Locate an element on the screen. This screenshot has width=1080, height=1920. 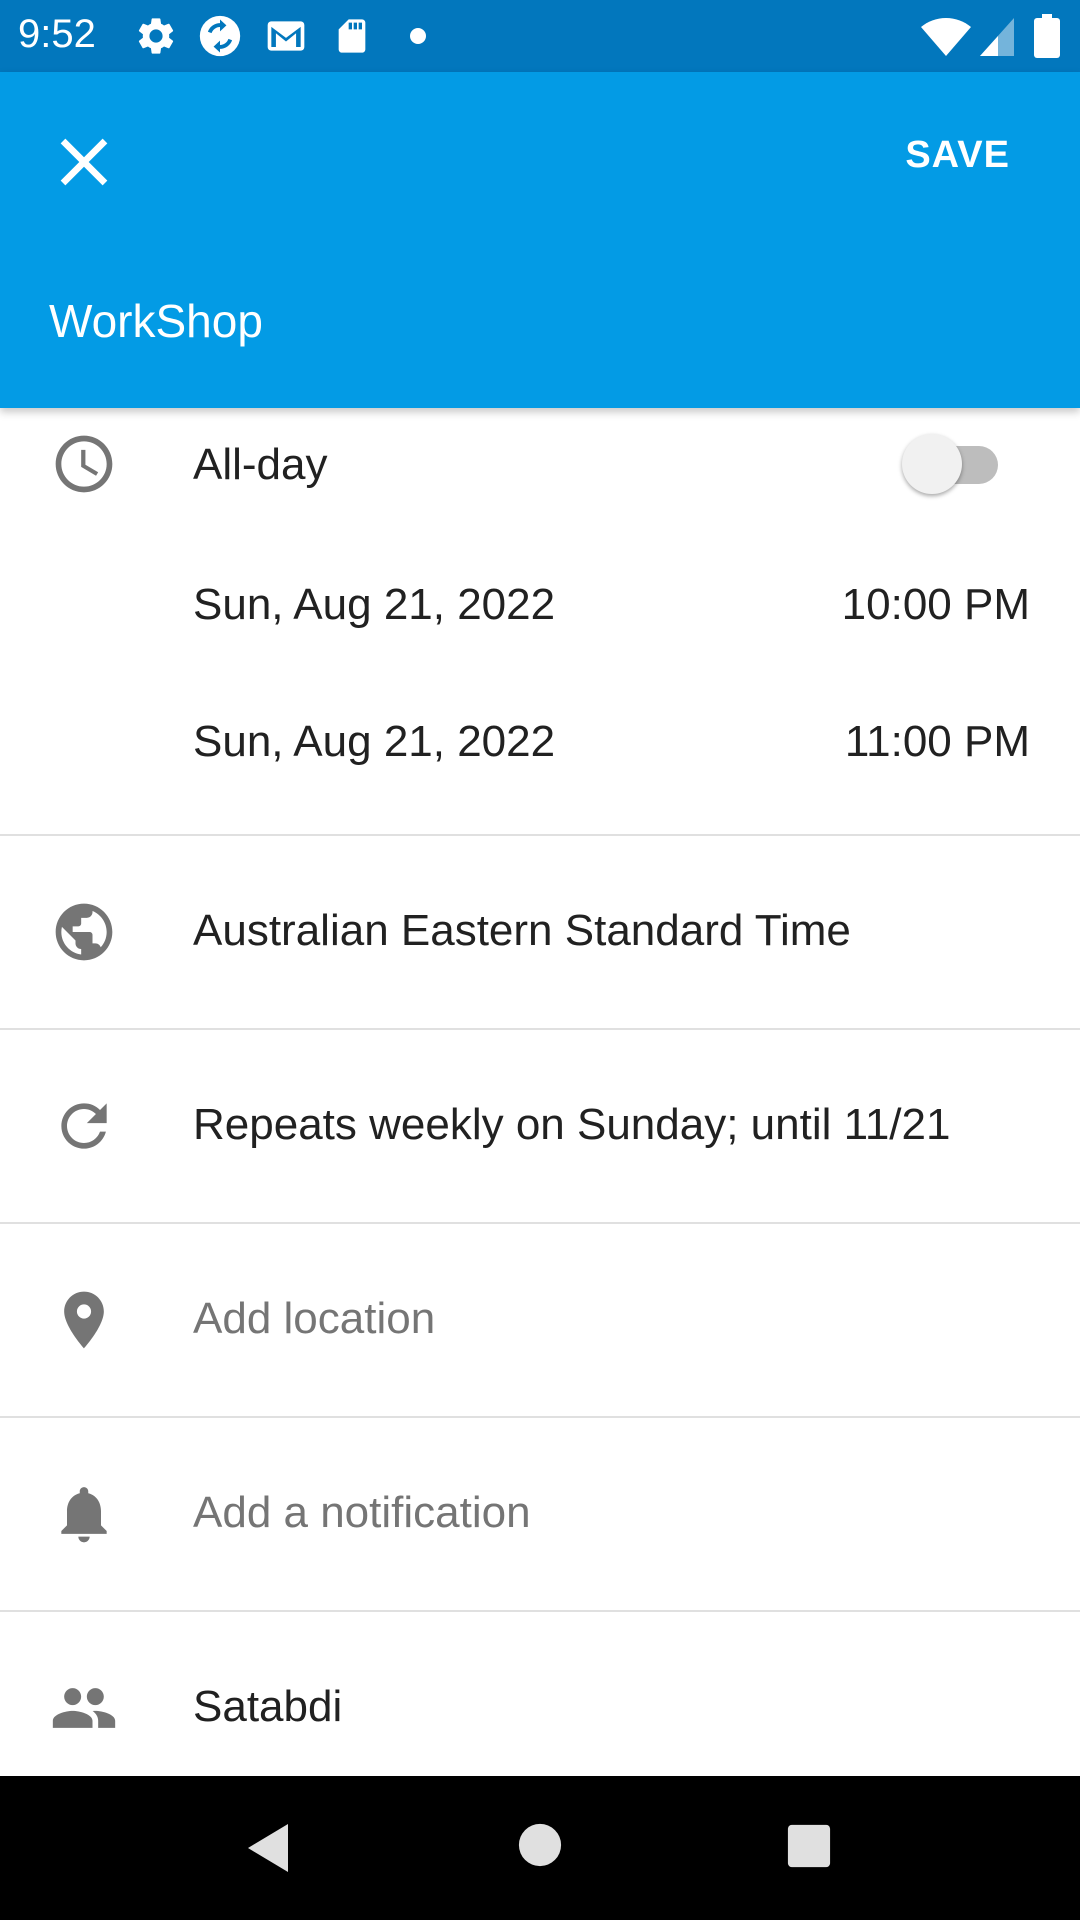
save-button: SAVE is located at coordinates (957, 155).